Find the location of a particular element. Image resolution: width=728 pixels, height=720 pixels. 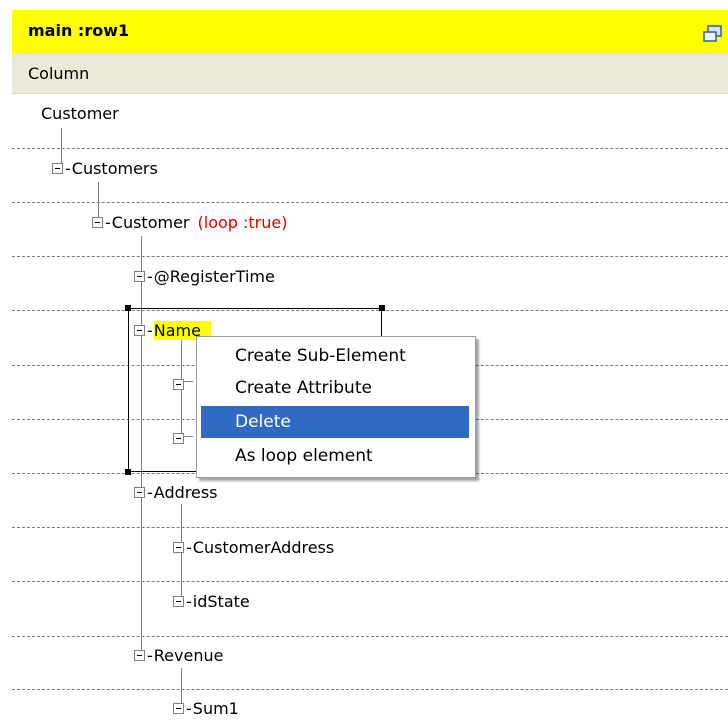

tree-node-customer: - Customer (loop :true) is located at coordinates (189, 222).